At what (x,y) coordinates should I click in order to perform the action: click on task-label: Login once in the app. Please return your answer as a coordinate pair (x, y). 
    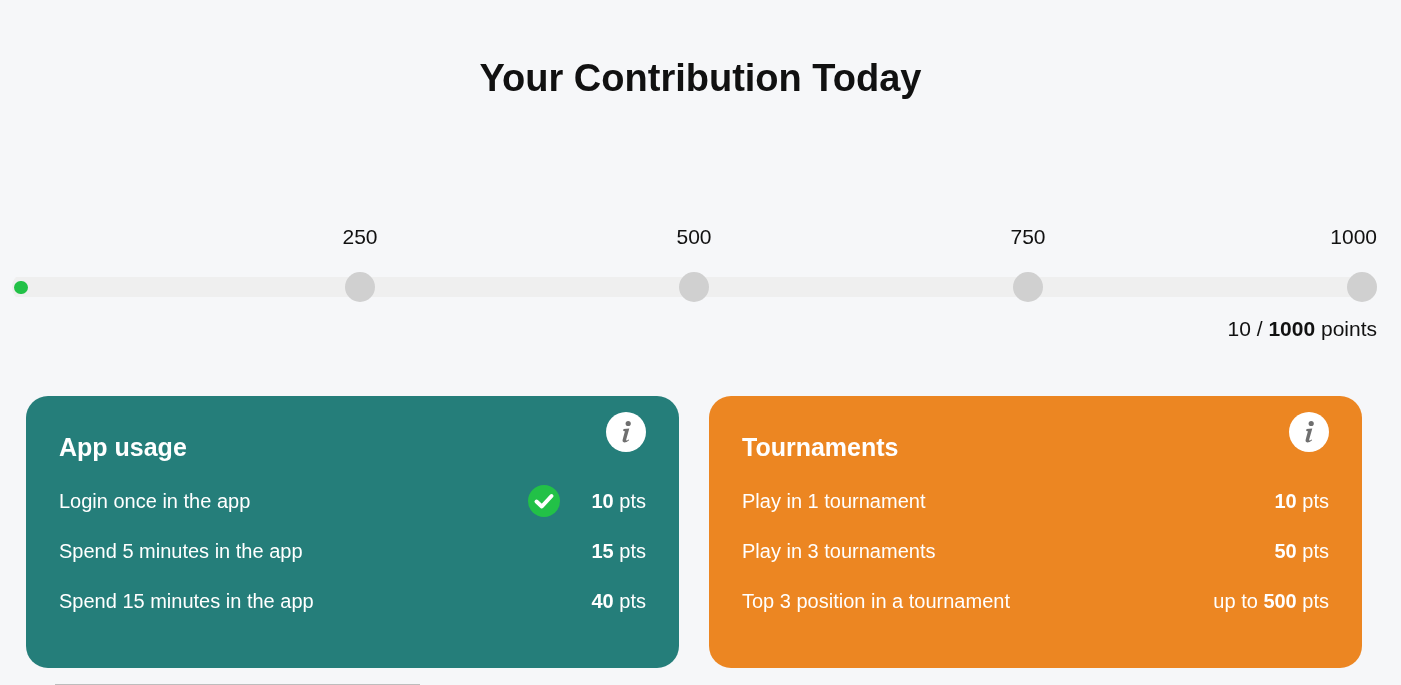
    Looking at the image, I should click on (155, 501).